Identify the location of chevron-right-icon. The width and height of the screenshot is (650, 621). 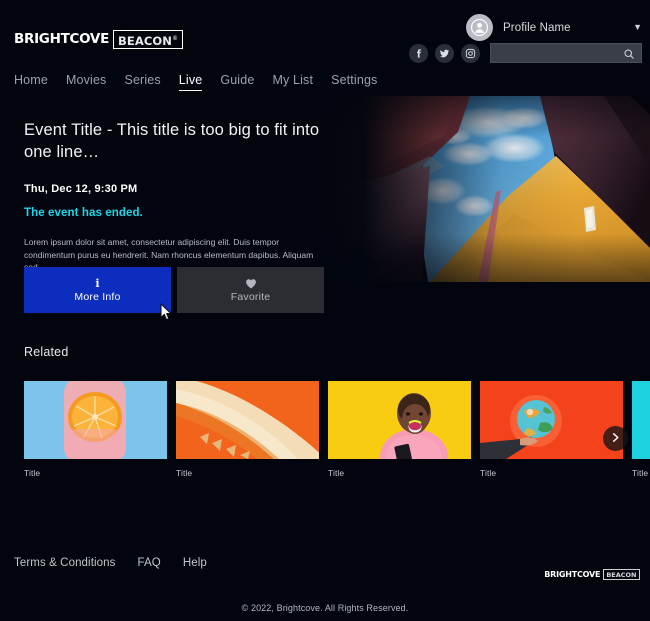
(615, 439).